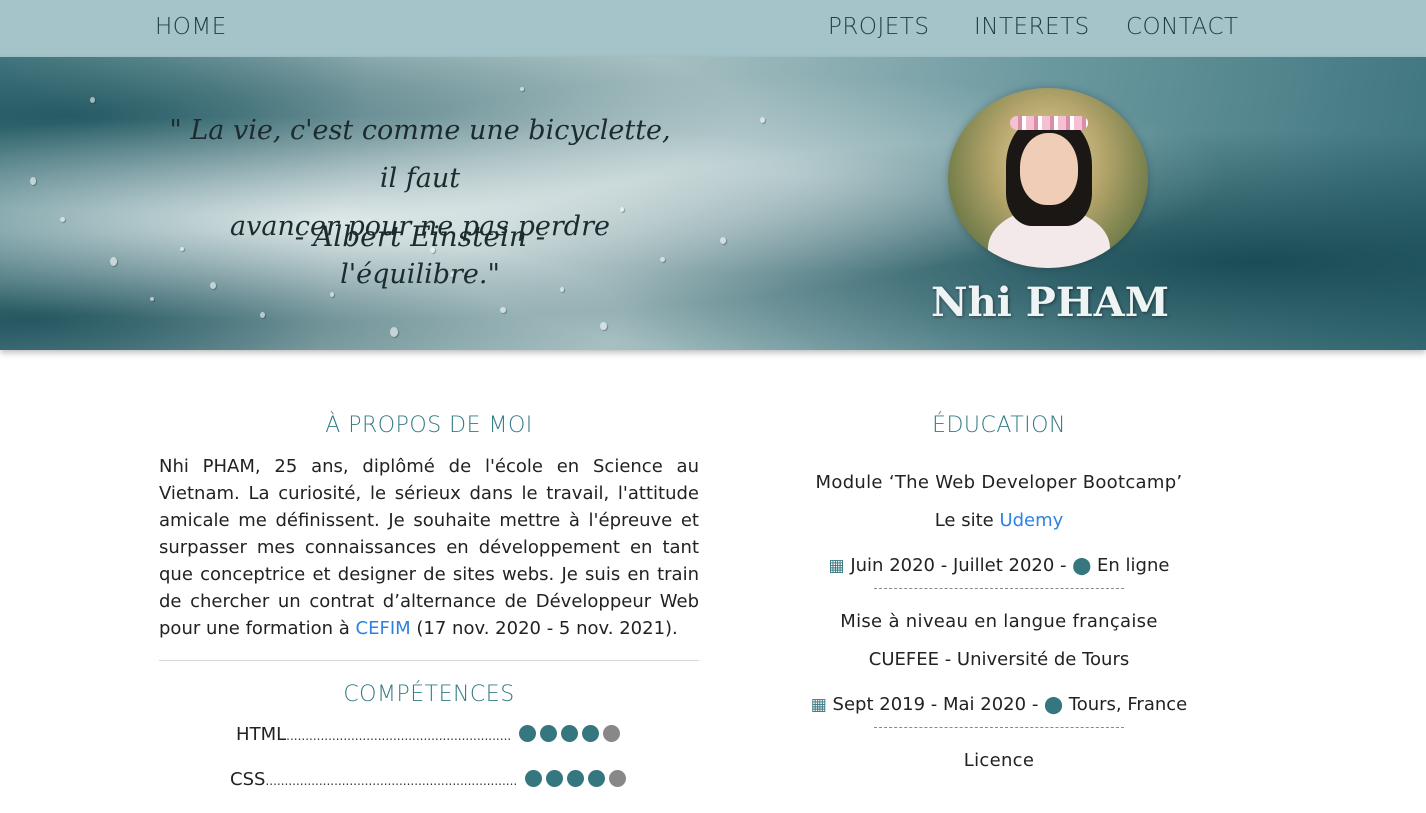  I want to click on dates-text: Sept 2019 - Mai 2020 -, so click(938, 704).